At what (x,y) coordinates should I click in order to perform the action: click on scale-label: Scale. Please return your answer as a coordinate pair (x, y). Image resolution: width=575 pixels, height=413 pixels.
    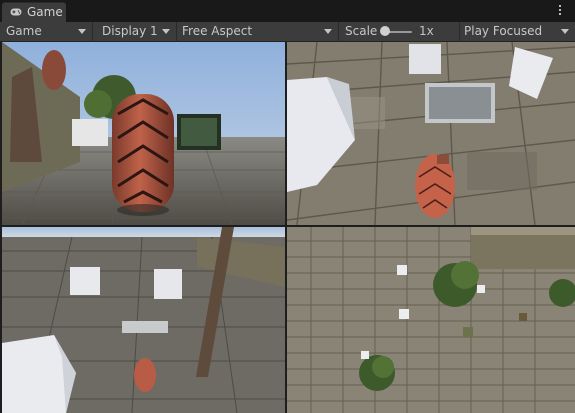
    Looking at the image, I should click on (361, 31).